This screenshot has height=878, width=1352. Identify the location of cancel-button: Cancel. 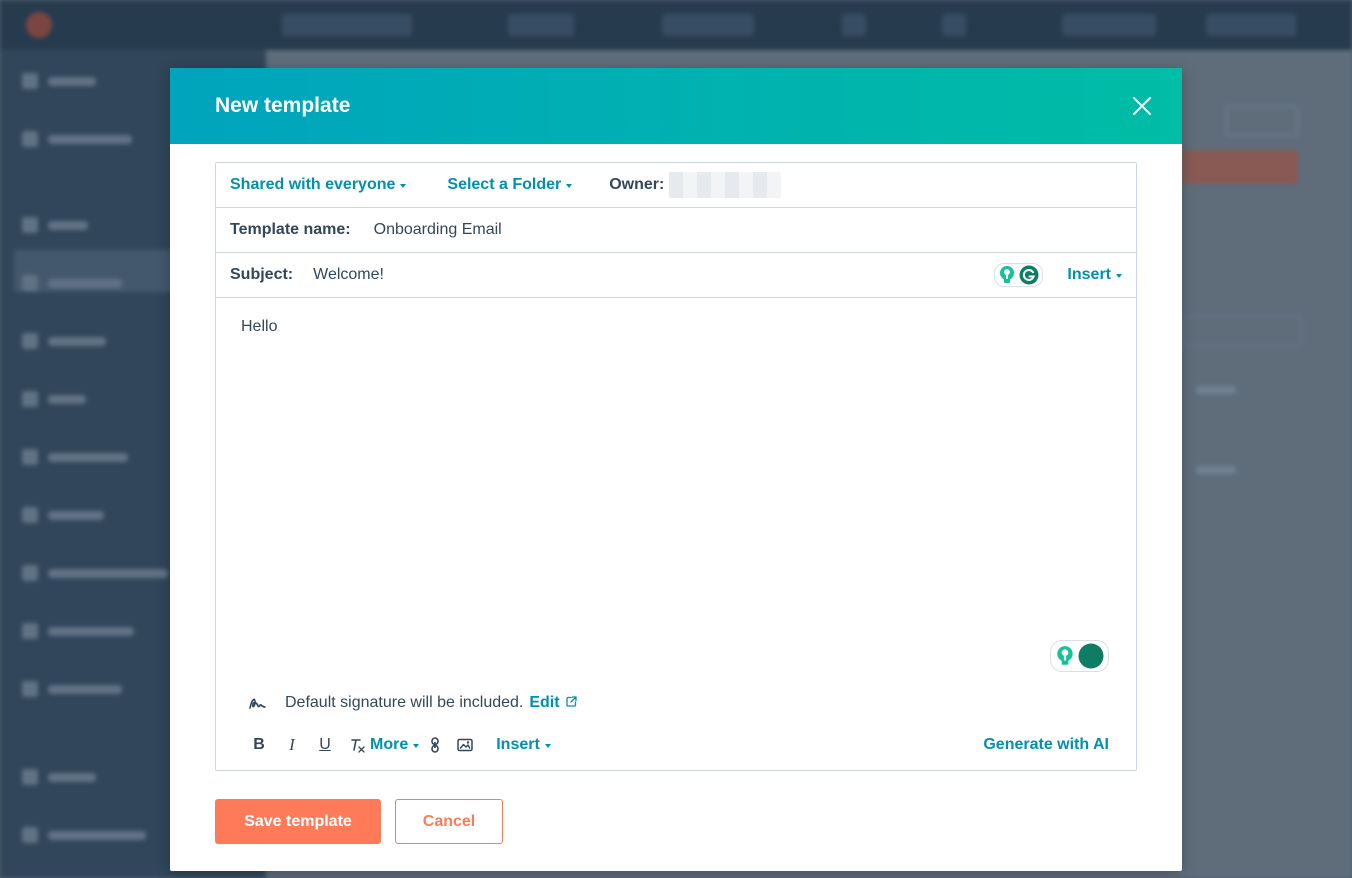
(449, 821).